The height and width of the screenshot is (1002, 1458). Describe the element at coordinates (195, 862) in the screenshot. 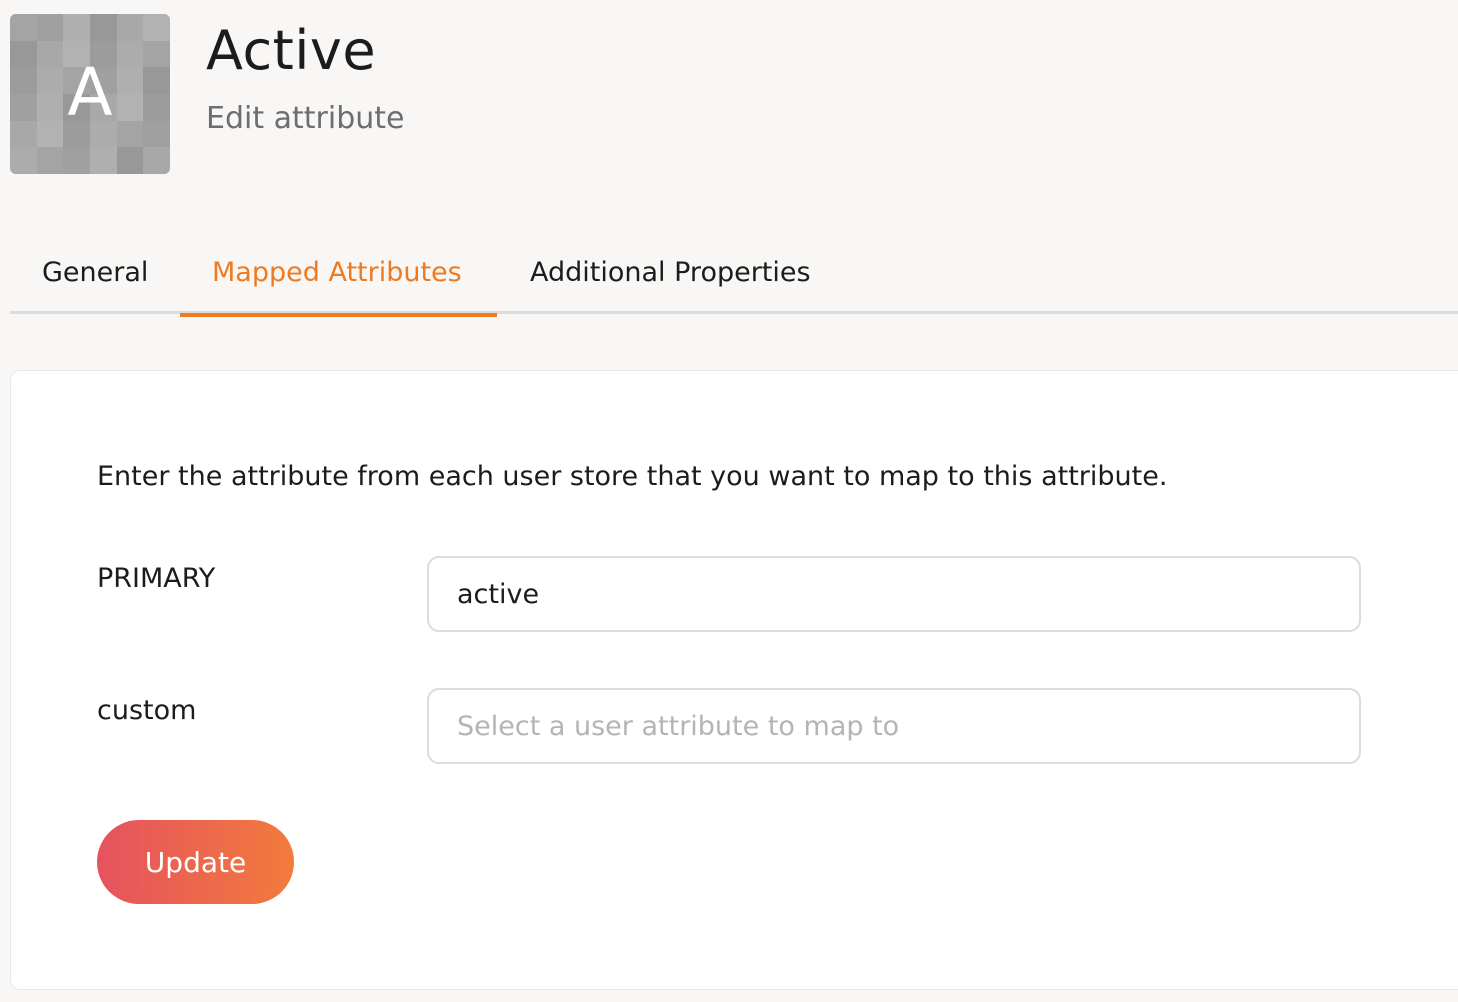

I see `update-button: Update` at that location.